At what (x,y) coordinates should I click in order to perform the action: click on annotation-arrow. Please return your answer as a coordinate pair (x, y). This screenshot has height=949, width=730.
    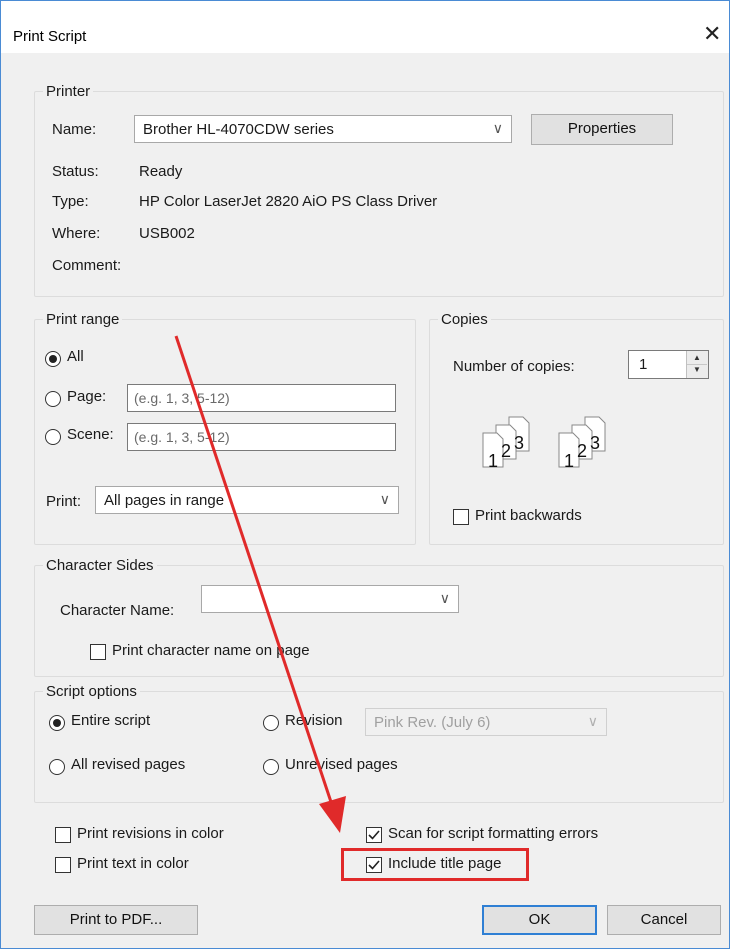
    Looking at the image, I should click on (260, 584).